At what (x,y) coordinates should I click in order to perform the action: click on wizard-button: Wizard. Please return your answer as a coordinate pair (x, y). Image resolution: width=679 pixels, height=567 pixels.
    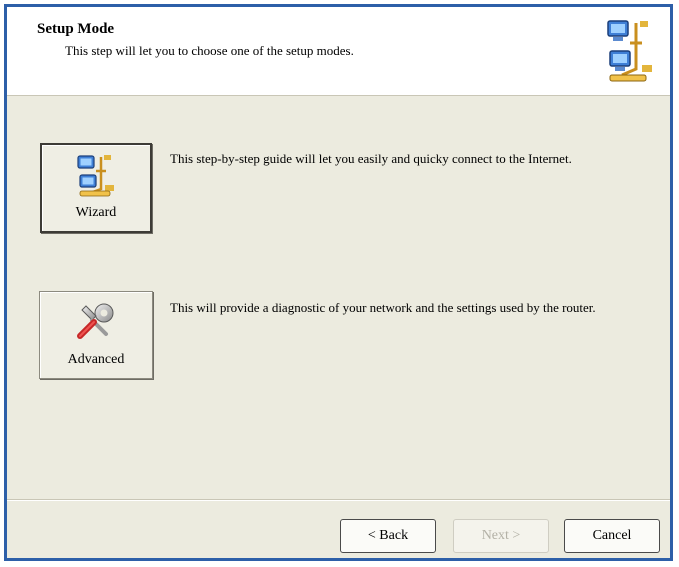
    Looking at the image, I should click on (96, 188).